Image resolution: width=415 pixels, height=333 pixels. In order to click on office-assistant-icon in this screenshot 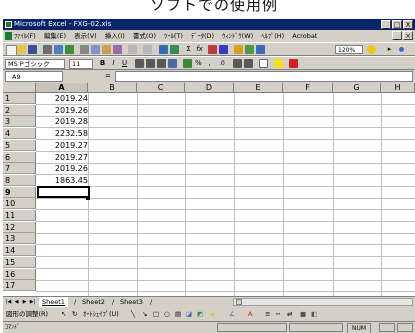, I will do `click(371, 49)`.